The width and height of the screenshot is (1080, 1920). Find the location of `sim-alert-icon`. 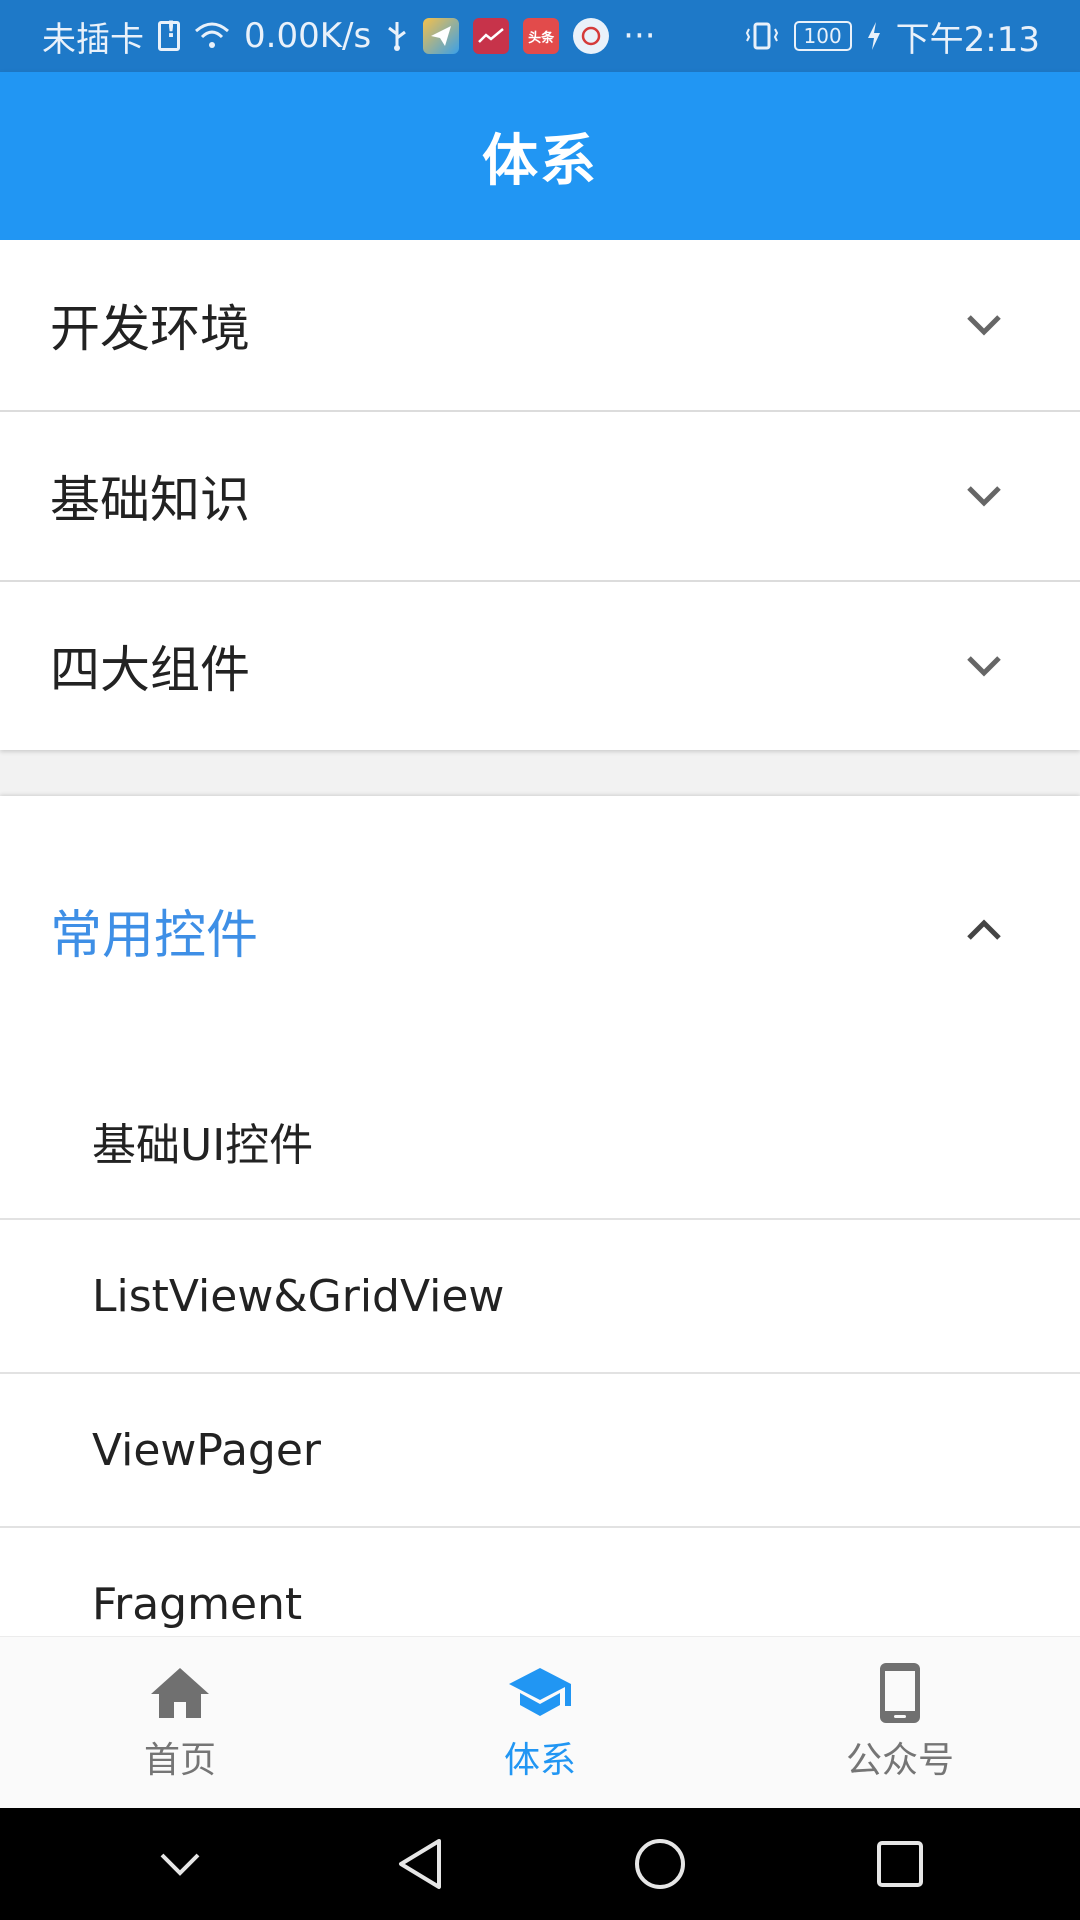

sim-alert-icon is located at coordinates (169, 34).